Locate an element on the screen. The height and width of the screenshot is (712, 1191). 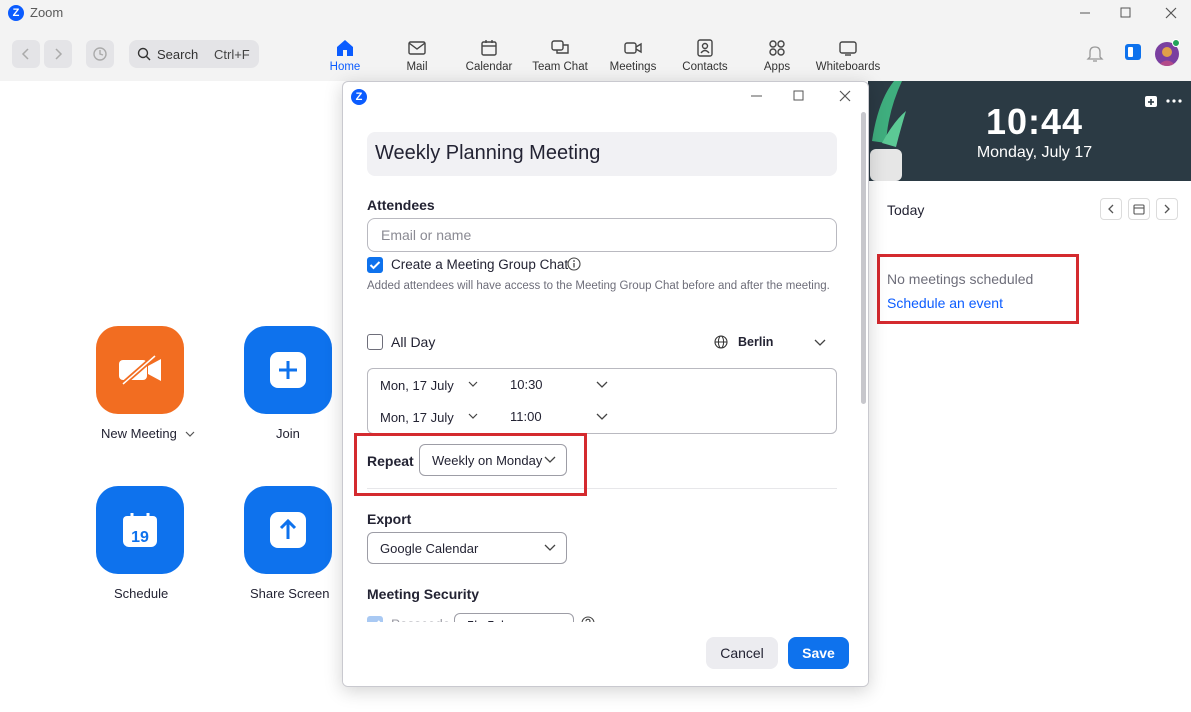
tab-contacts: Contacts is located at coordinates (705, 57).